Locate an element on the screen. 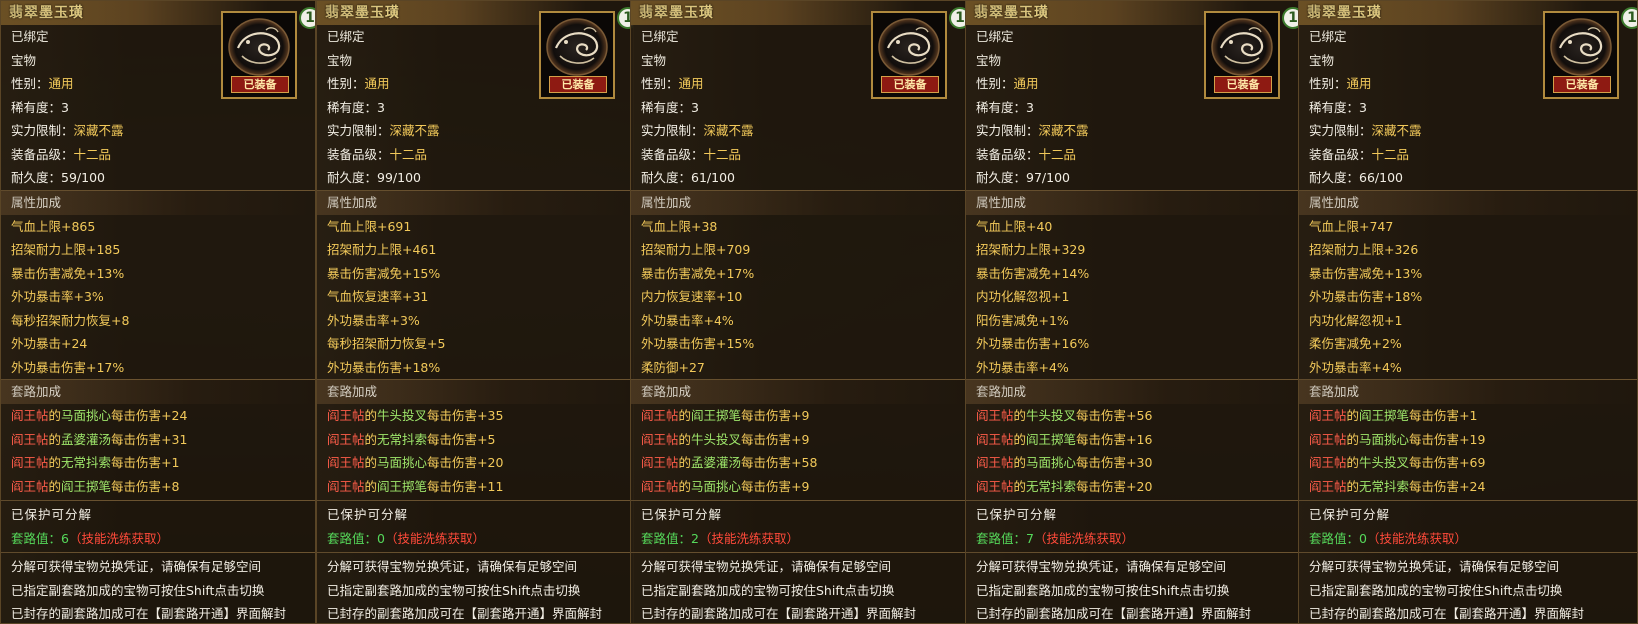 The width and height of the screenshot is (1638, 624). routine-amount: +11 is located at coordinates (490, 486).